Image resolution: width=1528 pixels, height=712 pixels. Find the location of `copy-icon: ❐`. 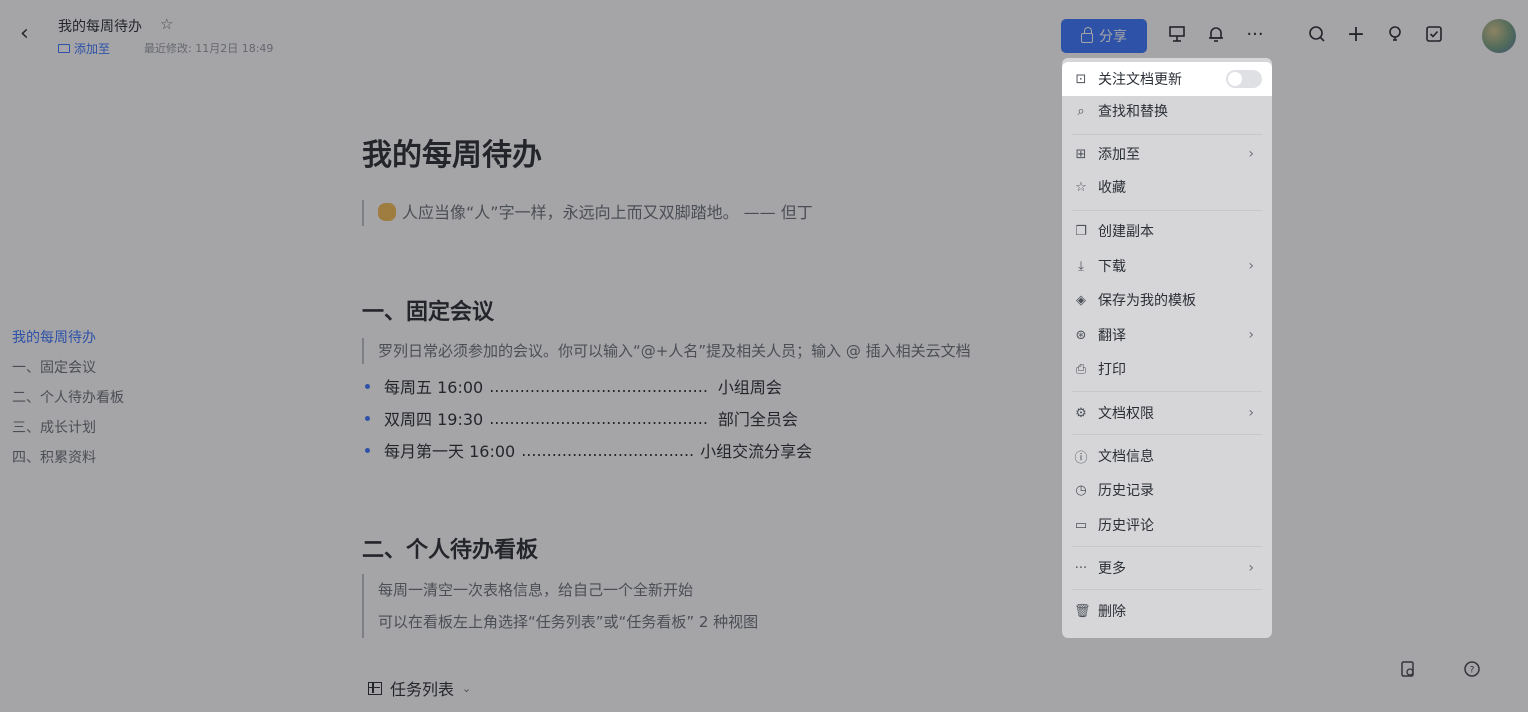

copy-icon: ❐ is located at coordinates (1081, 231).